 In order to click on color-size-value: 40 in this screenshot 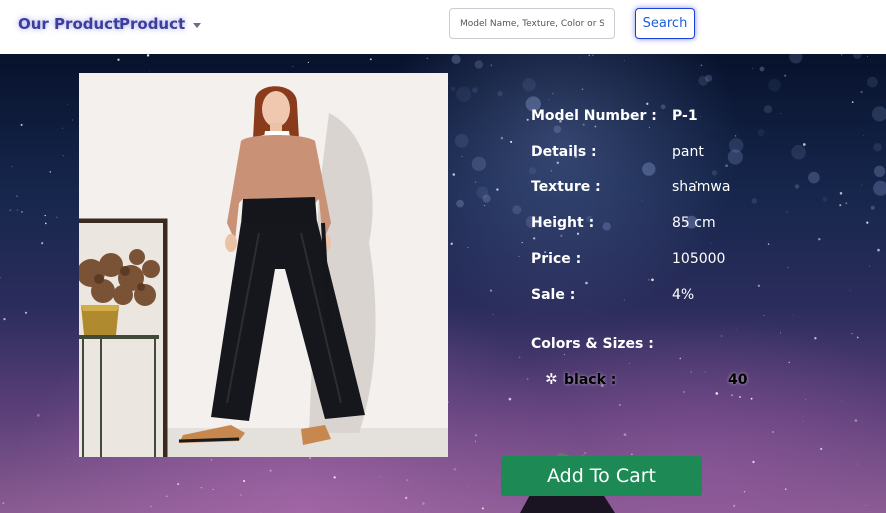, I will do `click(738, 380)`.